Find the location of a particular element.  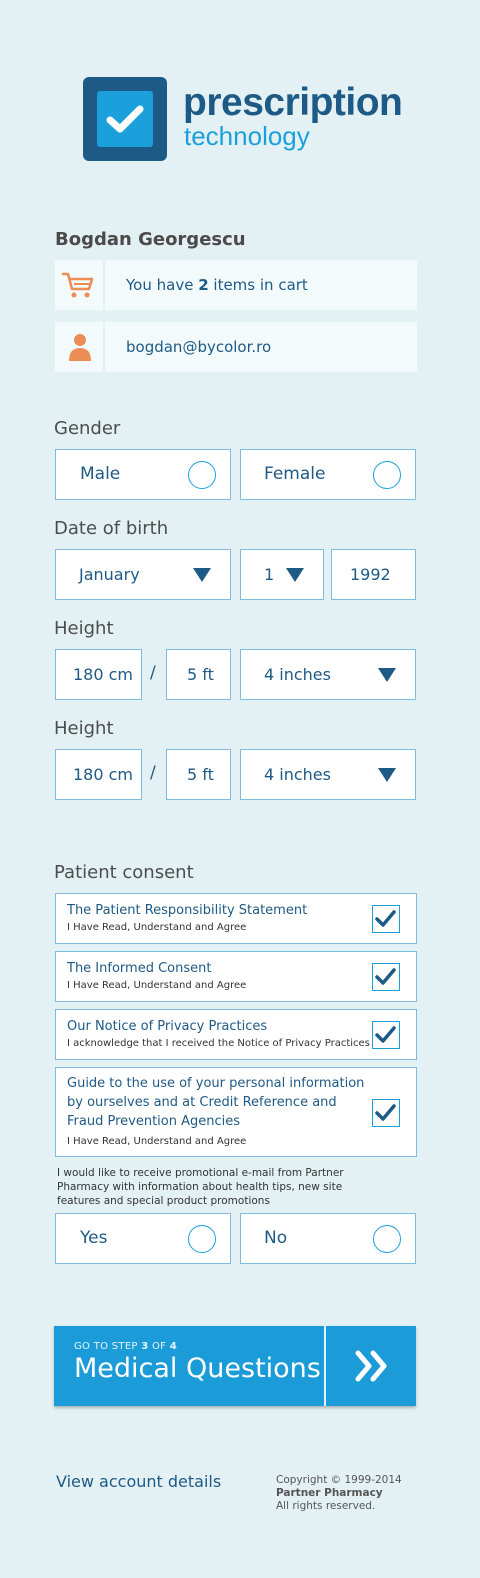

step-indicator: GO TO STEP 3 OF 4 is located at coordinates (125, 1346).